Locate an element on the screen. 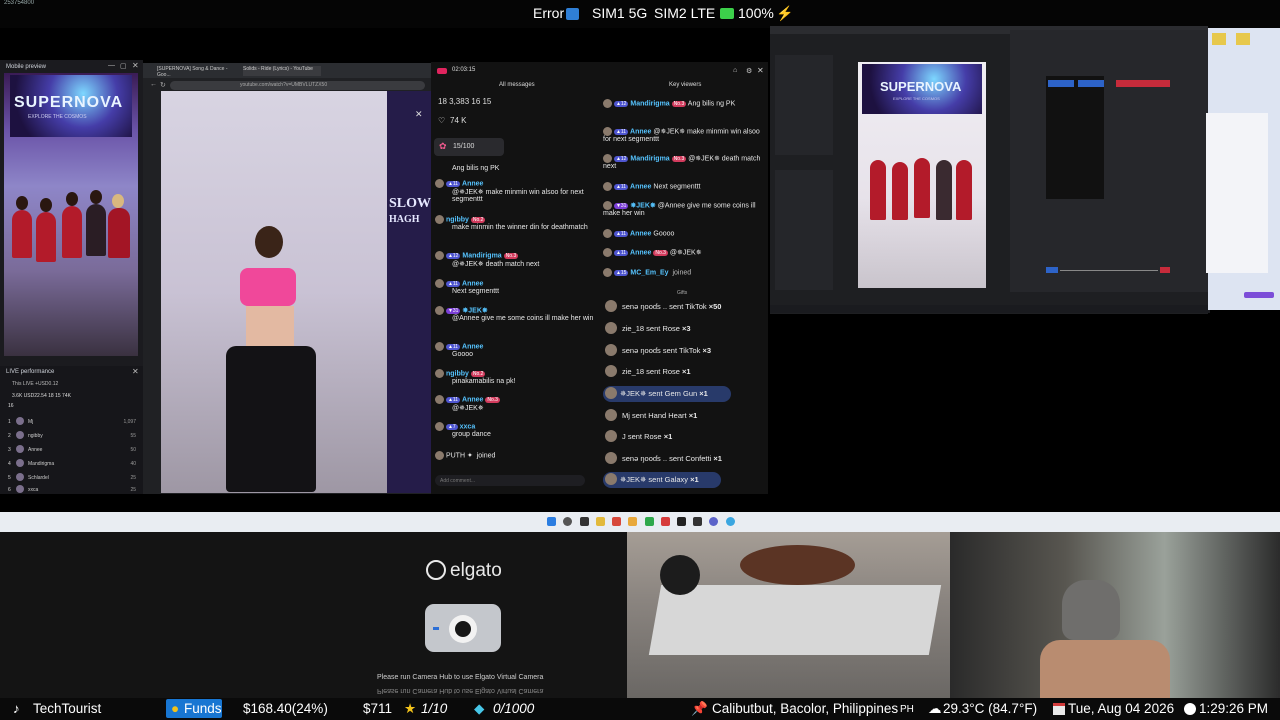 The image size is (1280, 720). country-code: PH is located at coordinates (907, 709).